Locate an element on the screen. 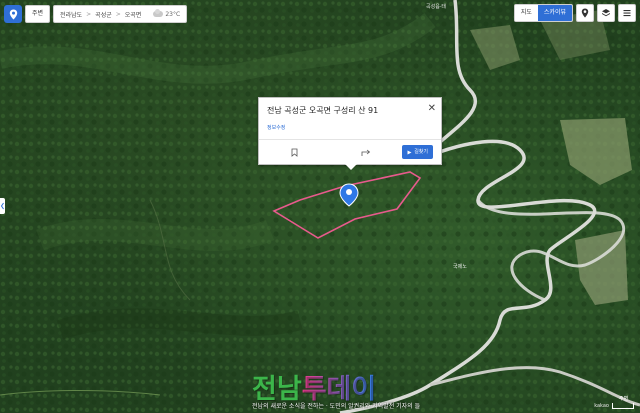 The image size is (640, 413). popup-pointer is located at coordinates (351, 167).